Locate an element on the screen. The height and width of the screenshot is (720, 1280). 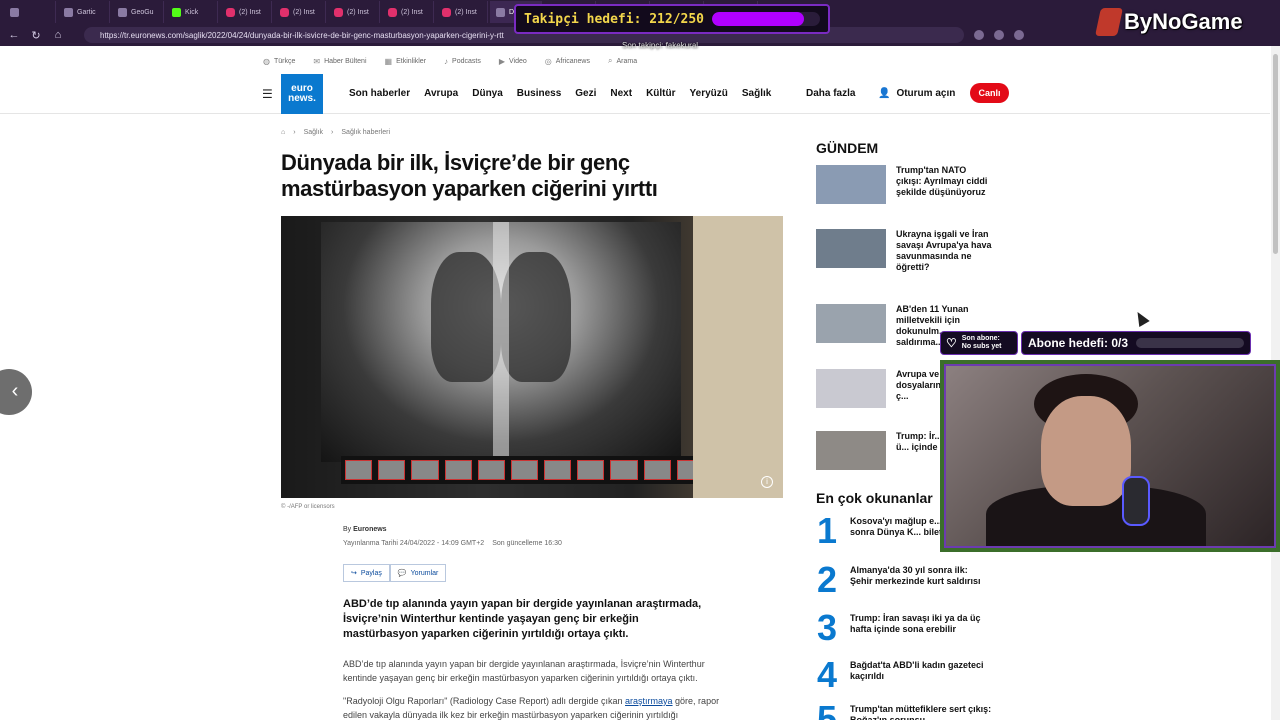
rank-number: 4 is located at coordinates (827, 674).